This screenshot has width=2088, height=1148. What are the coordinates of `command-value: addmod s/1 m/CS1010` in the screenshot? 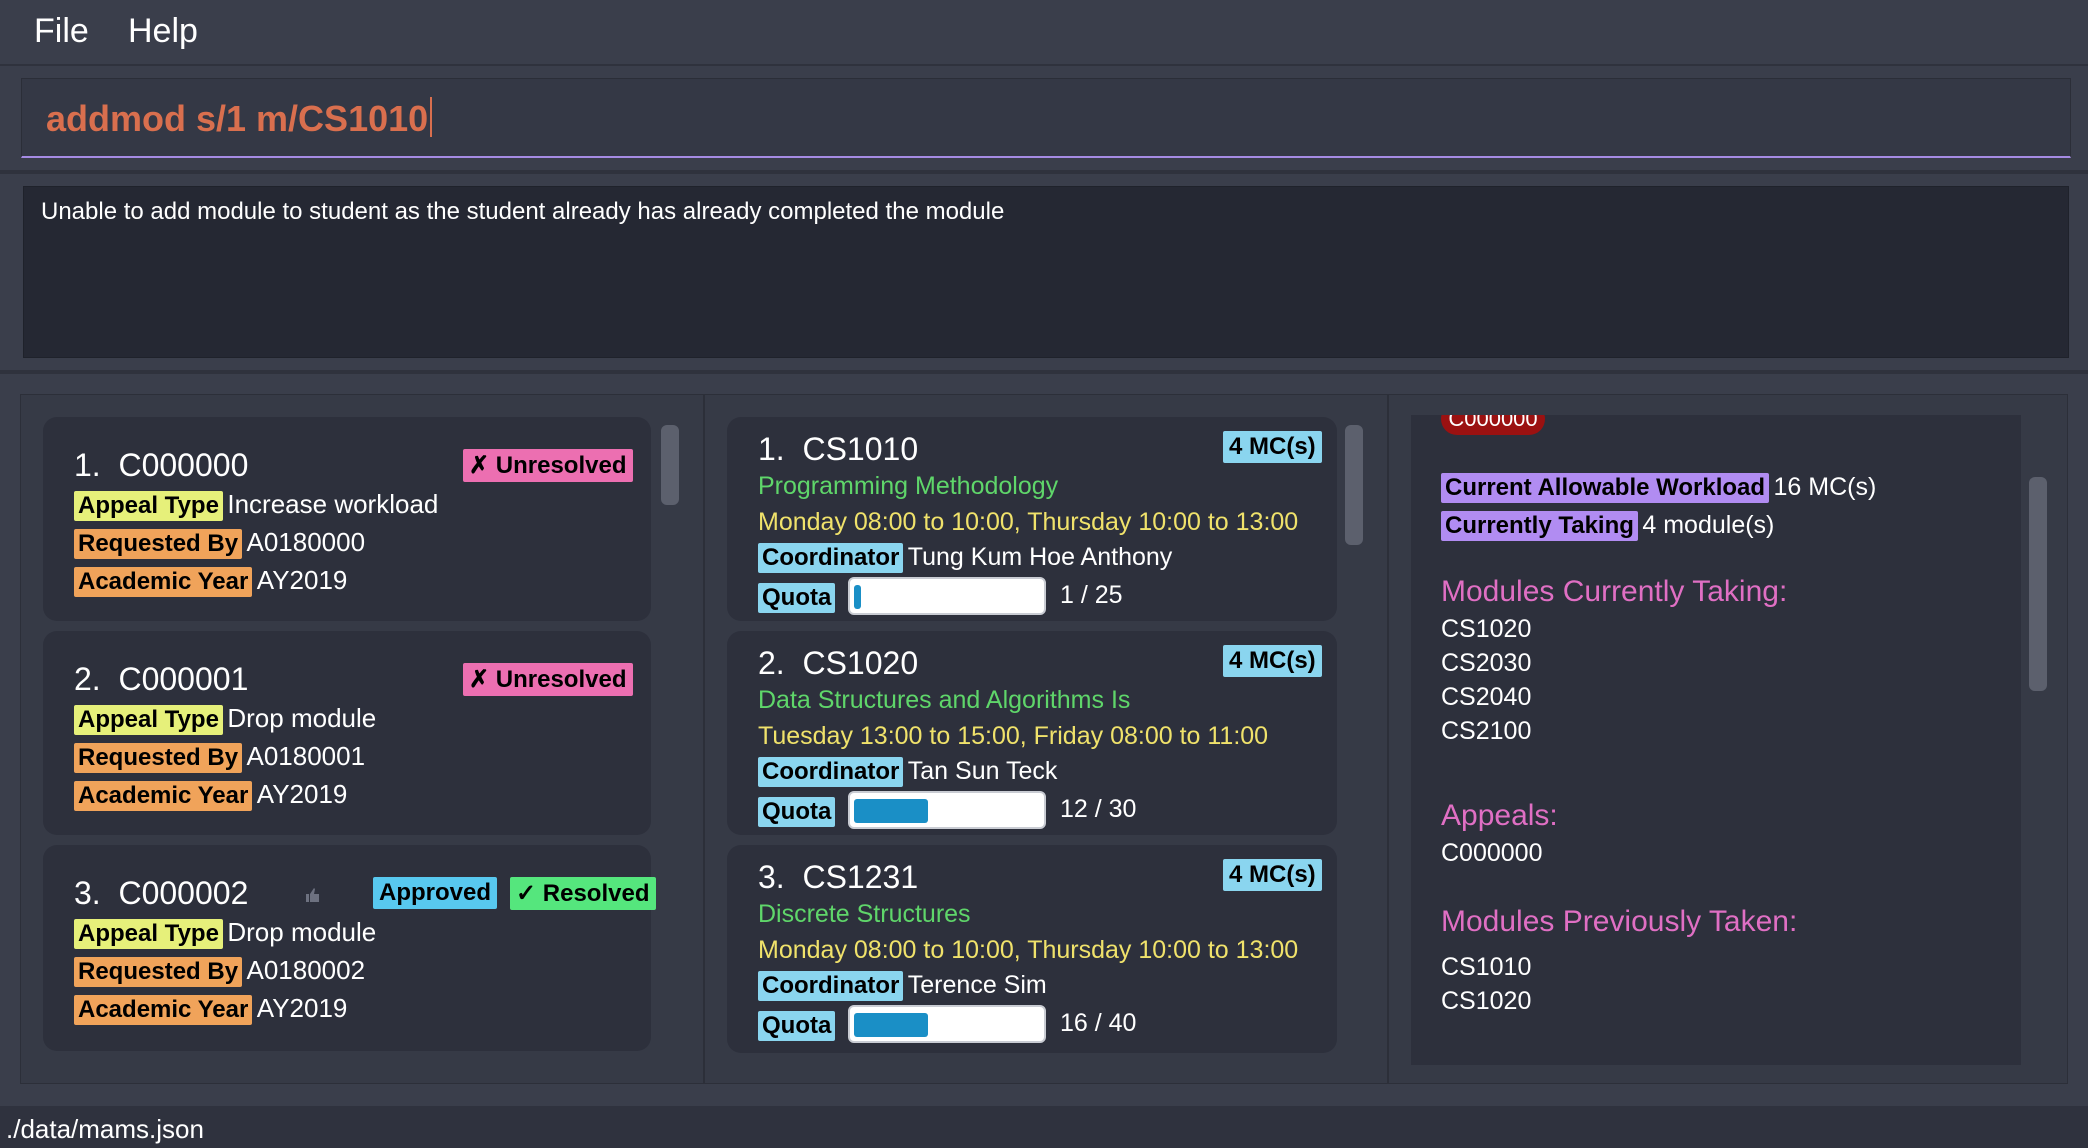 It's located at (237, 118).